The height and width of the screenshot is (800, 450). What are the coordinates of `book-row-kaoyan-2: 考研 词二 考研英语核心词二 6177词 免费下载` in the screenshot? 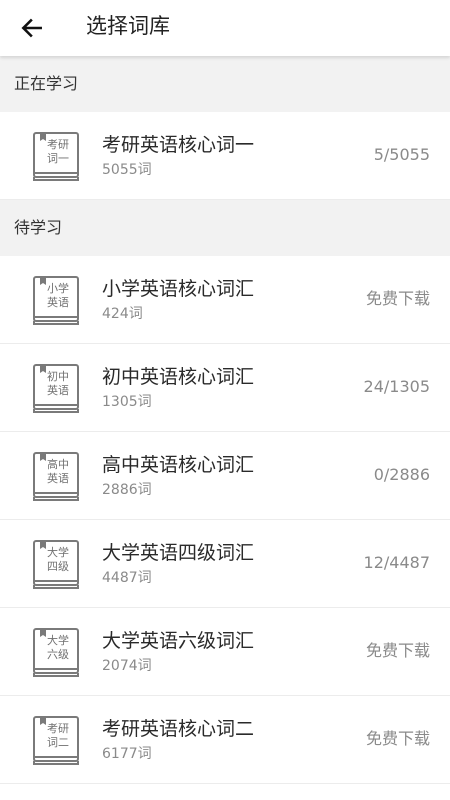 It's located at (225, 740).